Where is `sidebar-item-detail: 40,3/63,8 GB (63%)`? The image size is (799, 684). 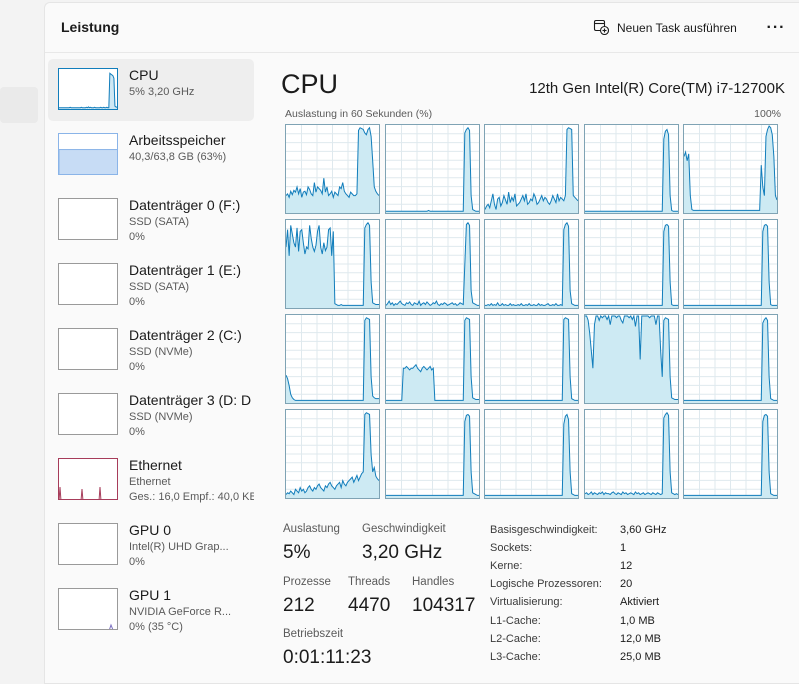 sidebar-item-detail: 40,3/63,8 GB (63%) is located at coordinates (178, 157).